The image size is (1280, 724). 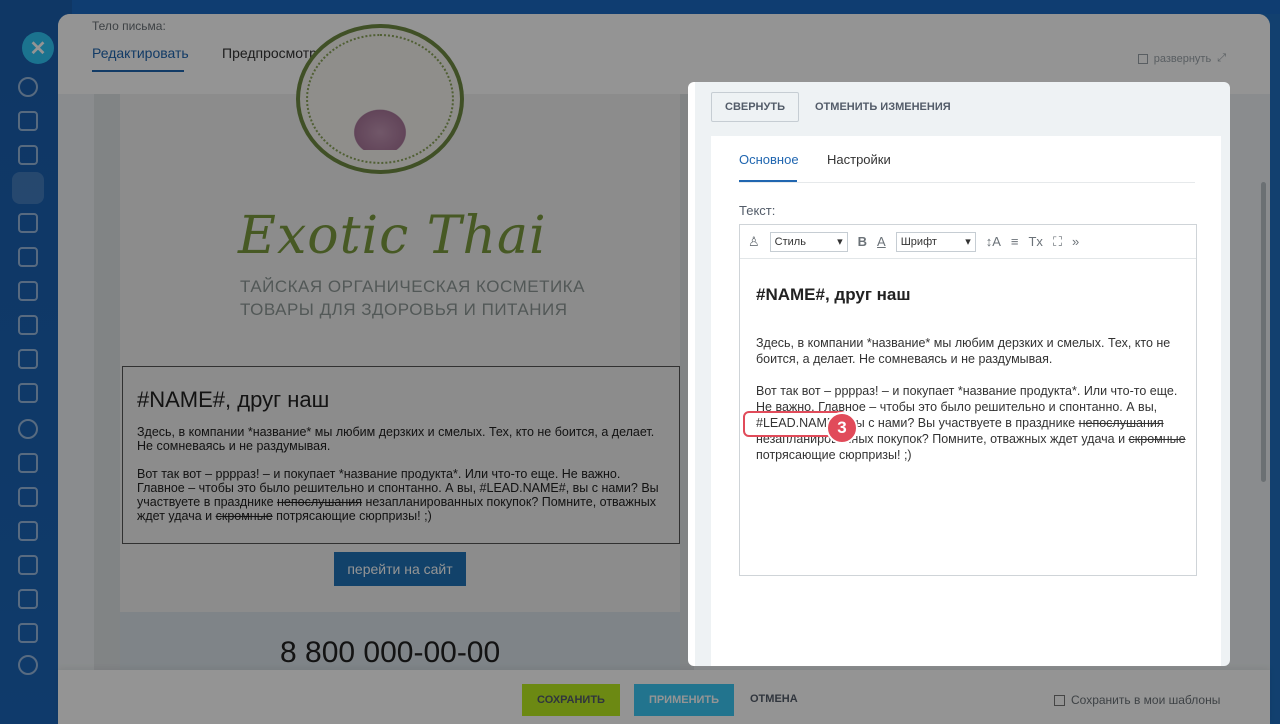 I want to click on text-label: Текст:, so click(x=757, y=210).